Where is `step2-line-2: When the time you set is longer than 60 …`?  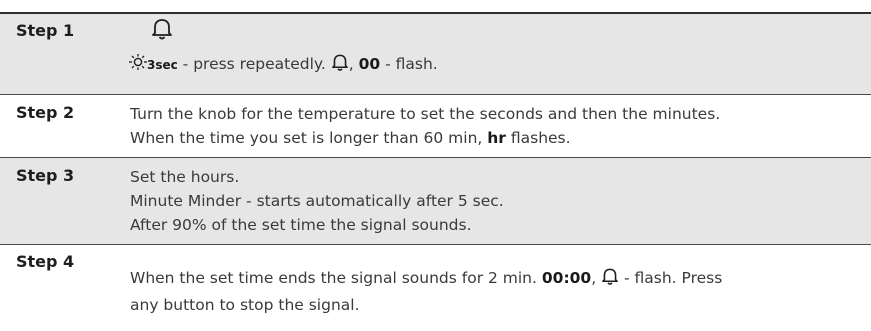
step2-line-2: When the time you set is longer than 60 … is located at coordinates (425, 138).